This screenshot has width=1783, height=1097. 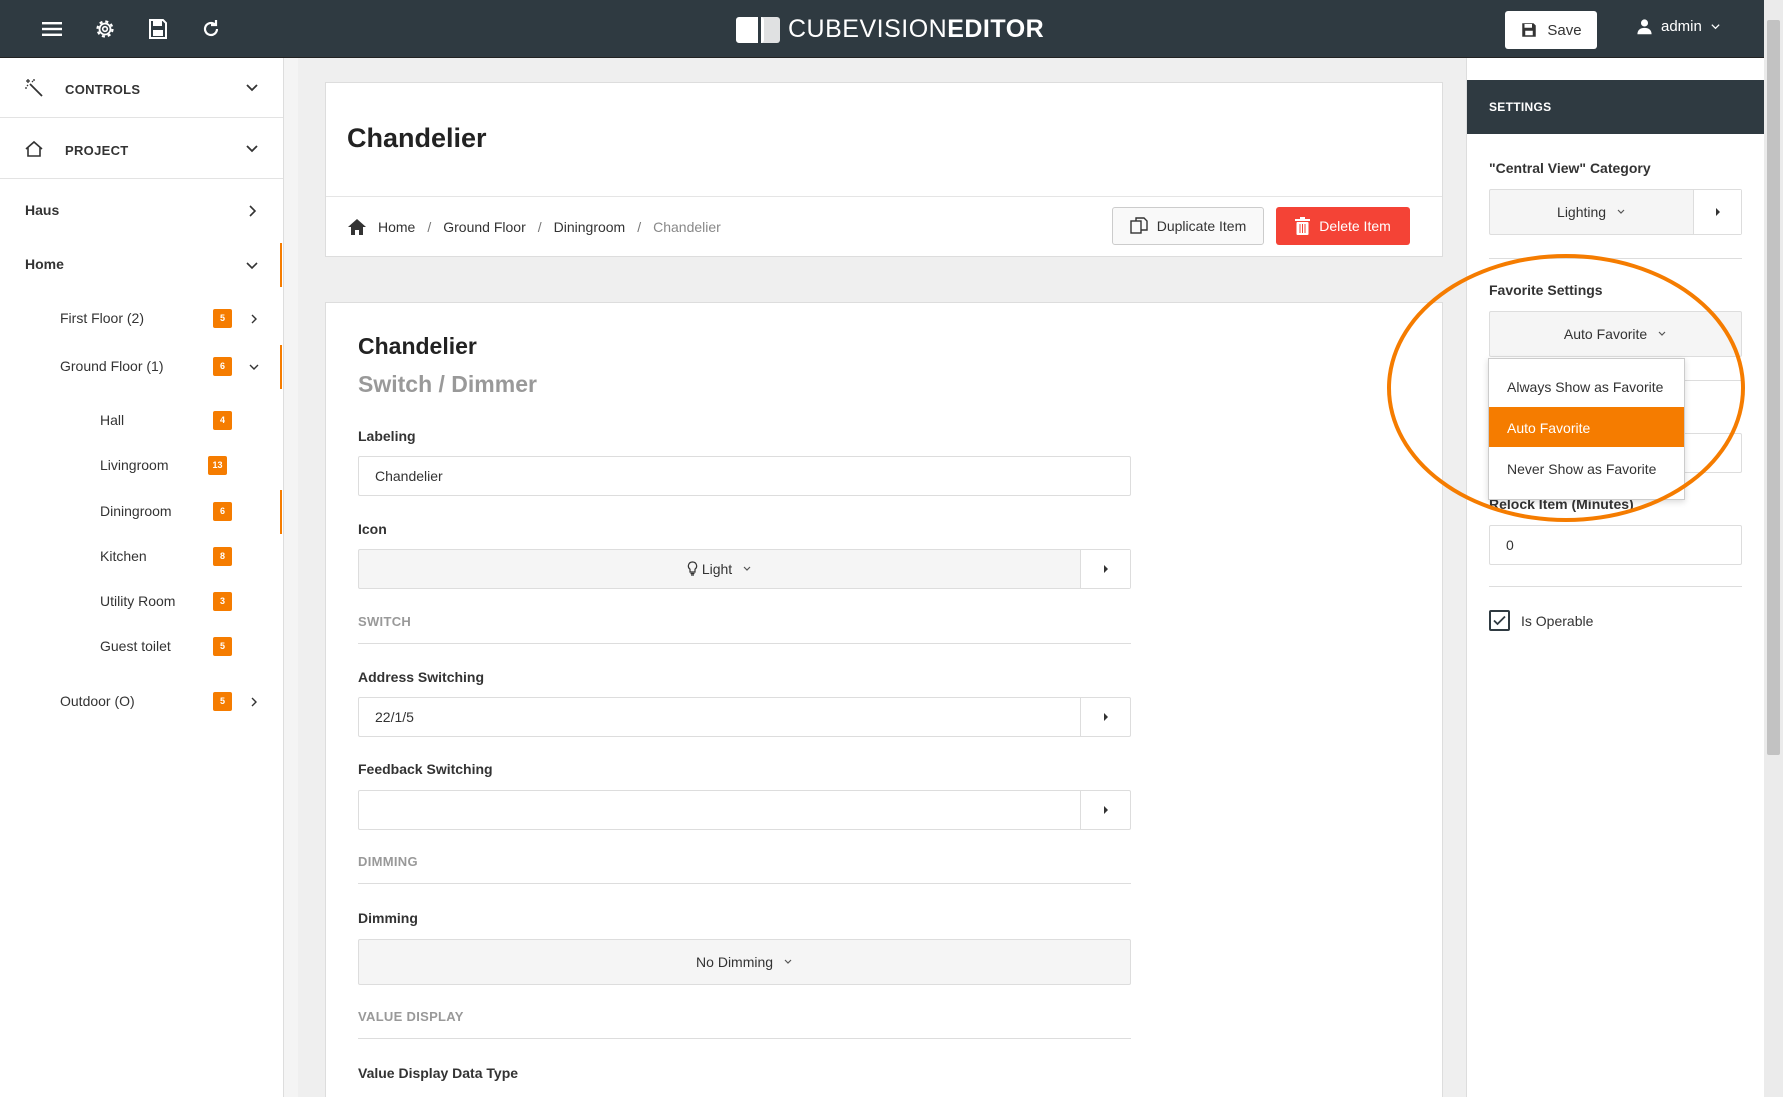 I want to click on tree-item-label: Utility Room, so click(x=138, y=601).